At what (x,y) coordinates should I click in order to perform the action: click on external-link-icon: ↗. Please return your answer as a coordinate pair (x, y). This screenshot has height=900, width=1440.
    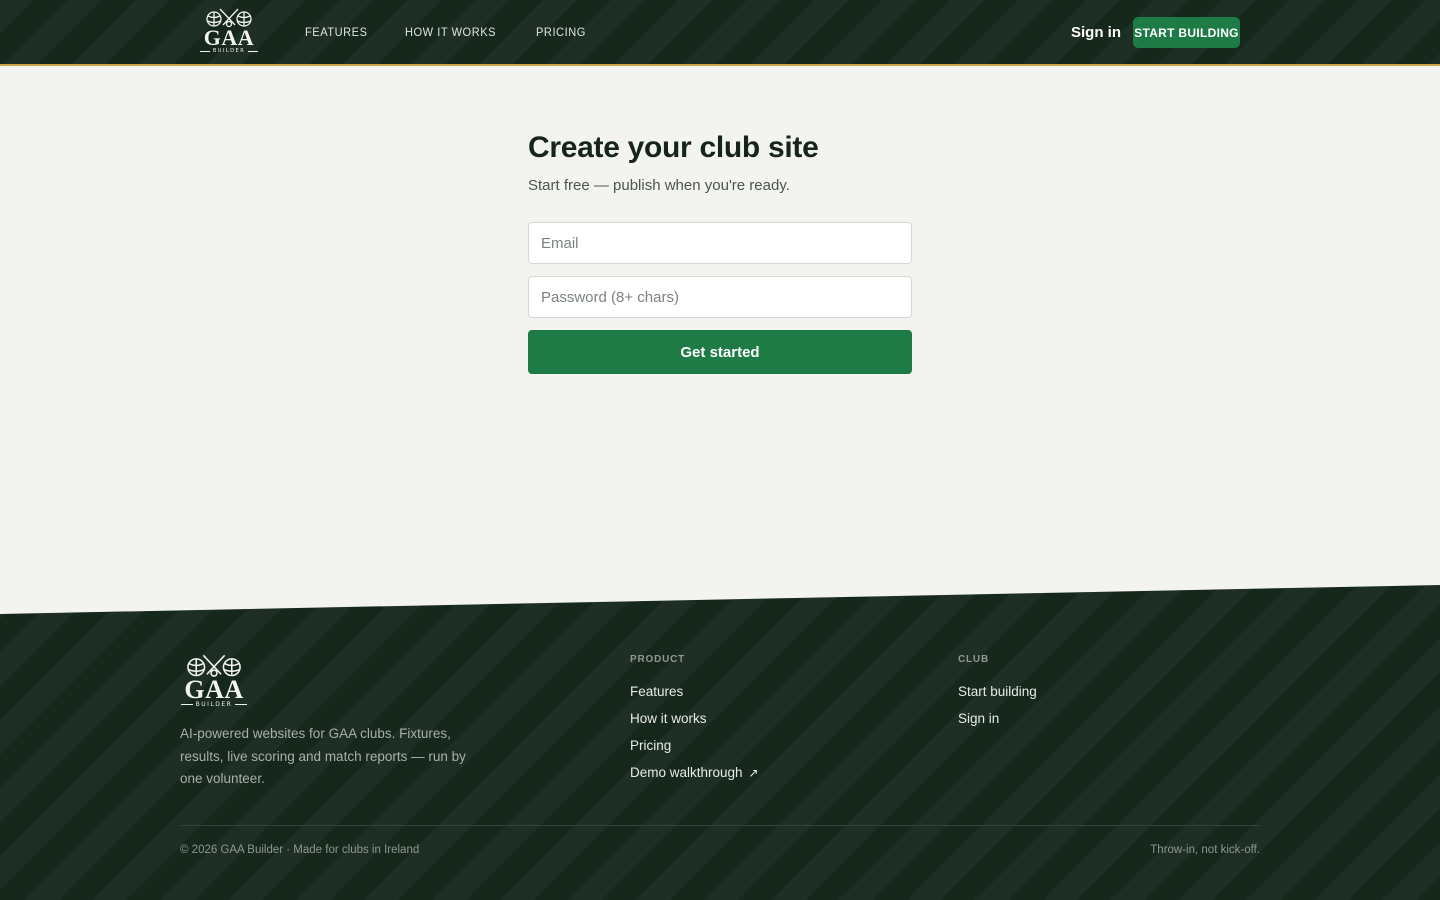
    Looking at the image, I should click on (753, 773).